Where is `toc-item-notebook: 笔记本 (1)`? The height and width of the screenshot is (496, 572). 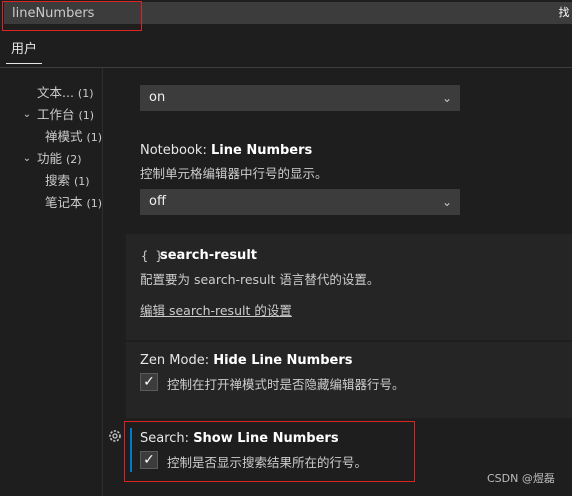 toc-item-notebook: 笔记本 (1) is located at coordinates (73, 203).